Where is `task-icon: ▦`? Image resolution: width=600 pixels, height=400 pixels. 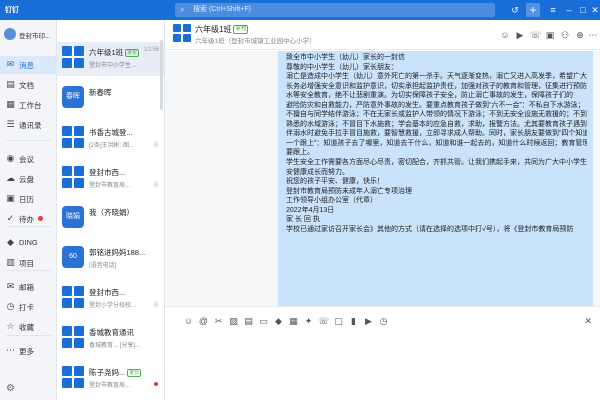 task-icon: ▦ is located at coordinates (293, 321).